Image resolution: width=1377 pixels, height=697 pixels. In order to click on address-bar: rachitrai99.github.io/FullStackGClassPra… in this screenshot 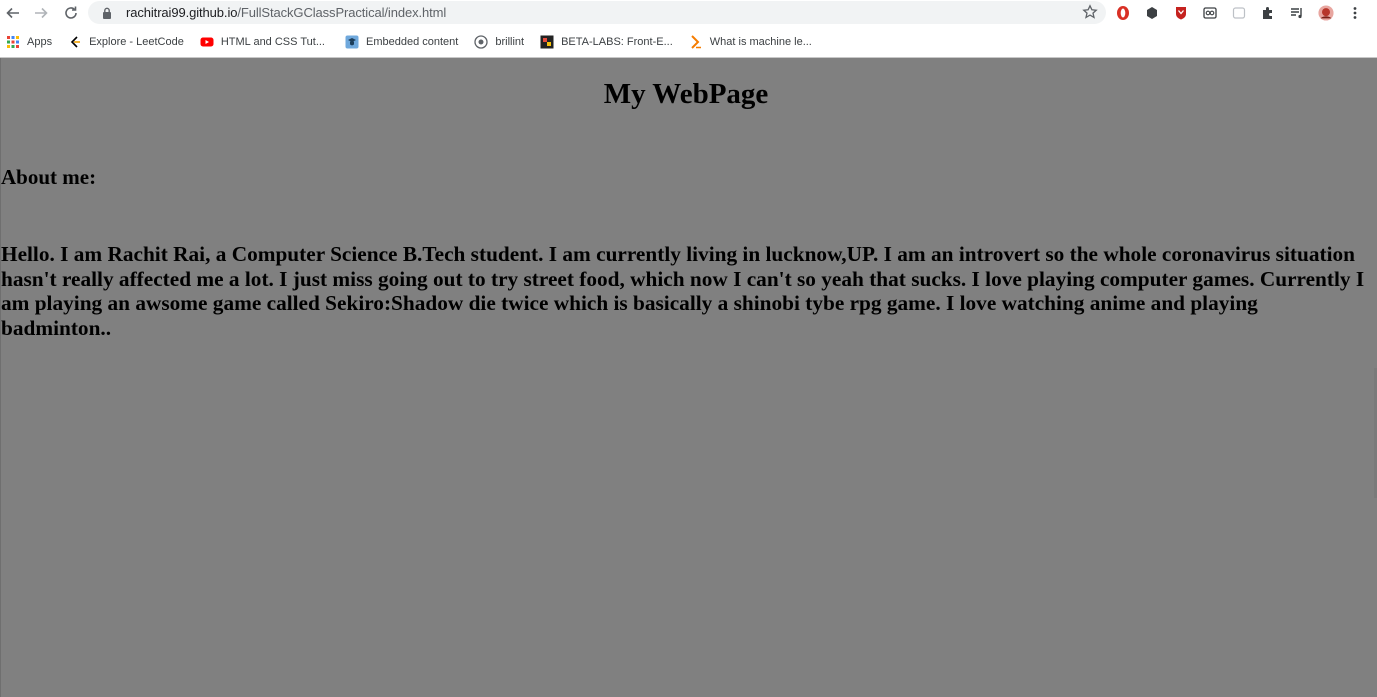, I will do `click(597, 12)`.